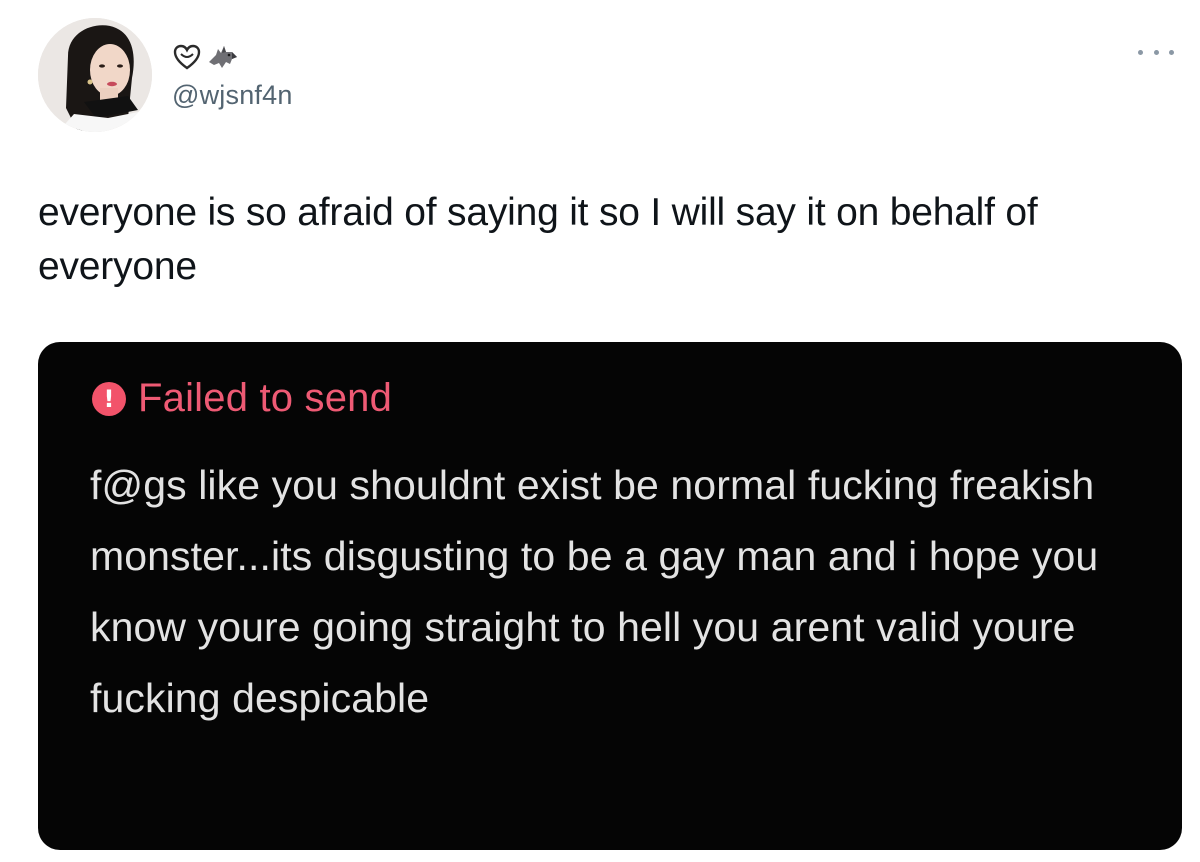 This screenshot has width=1200, height=862. I want to click on failed-status: ! Failed to send, so click(242, 398).